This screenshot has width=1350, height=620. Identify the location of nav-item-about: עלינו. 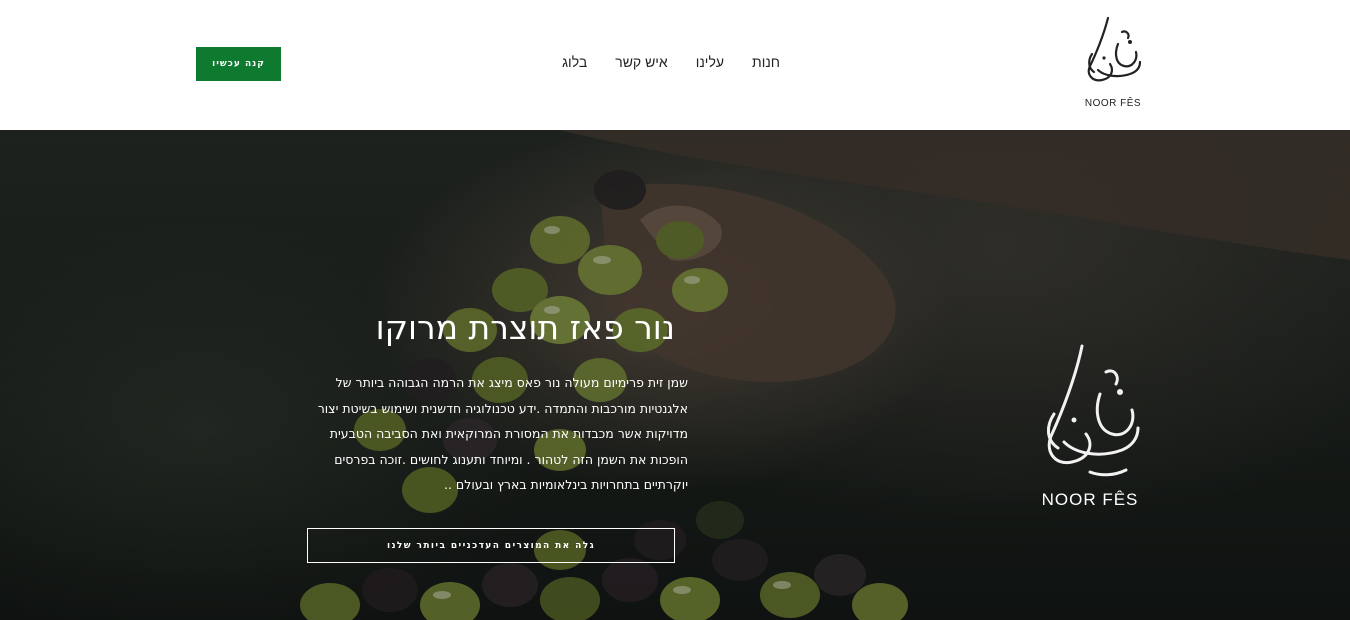
(710, 64).